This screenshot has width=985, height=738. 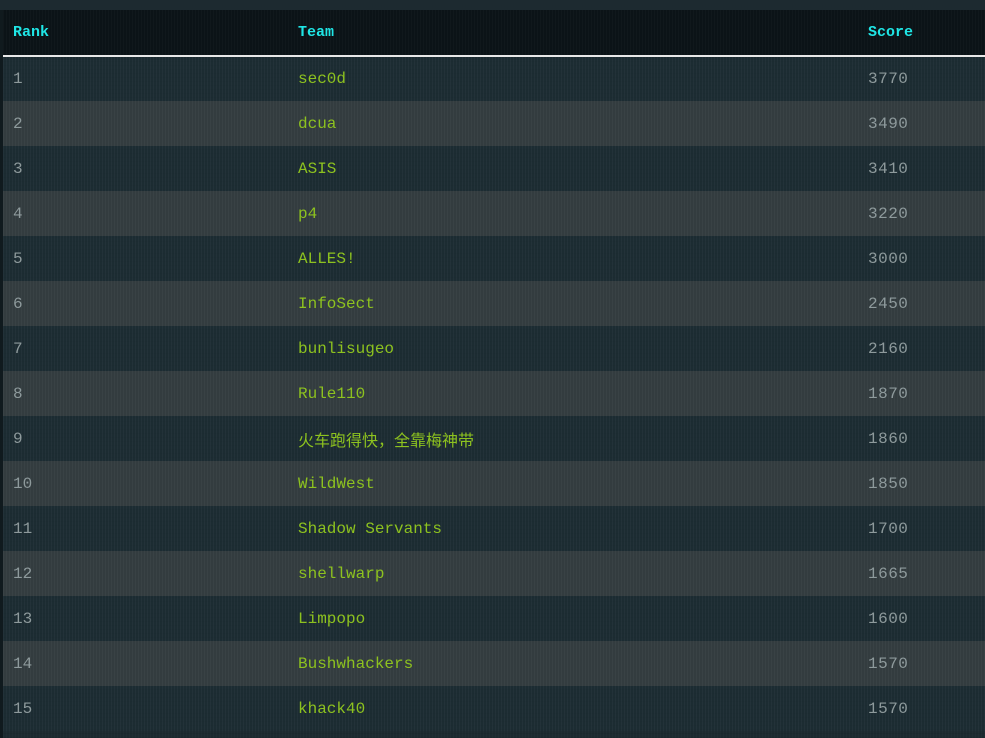 I want to click on rank-cell: 6, so click(x=18, y=303).